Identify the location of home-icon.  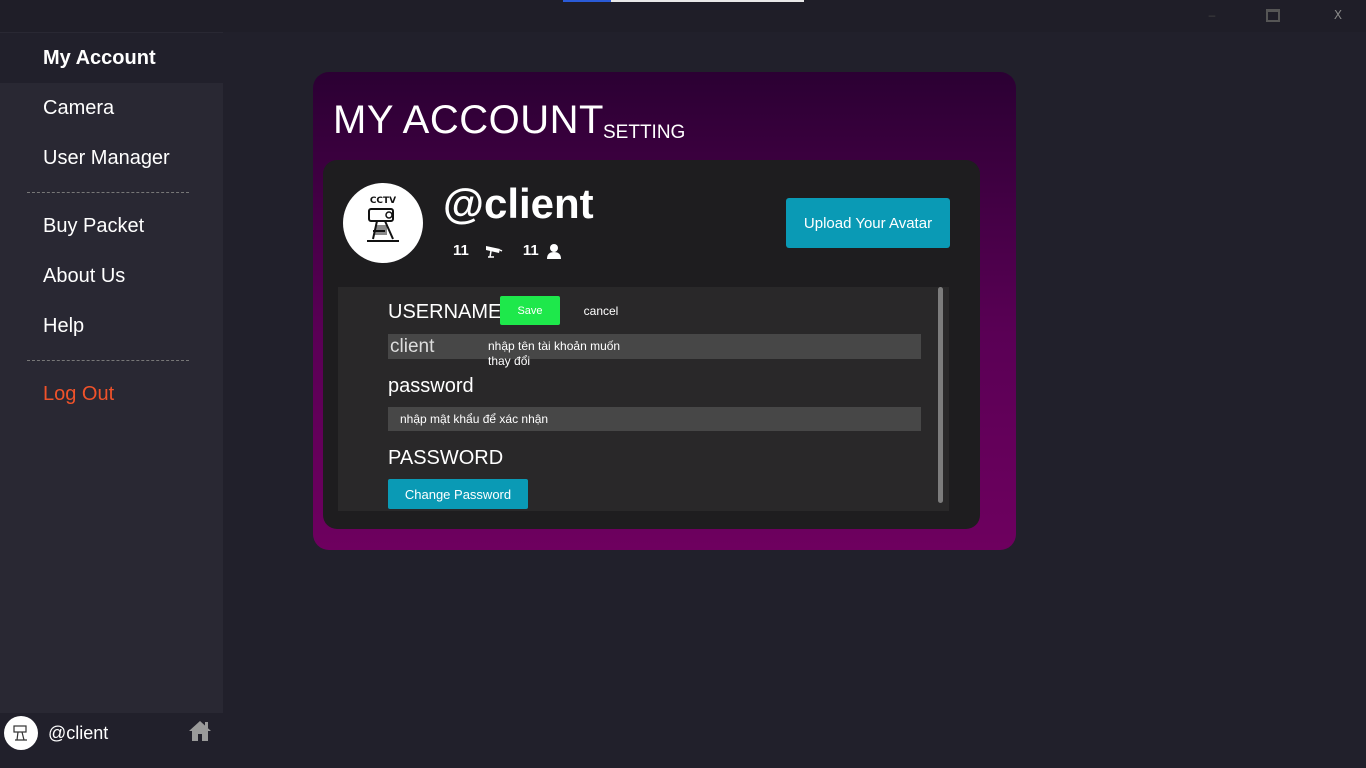
(200, 731).